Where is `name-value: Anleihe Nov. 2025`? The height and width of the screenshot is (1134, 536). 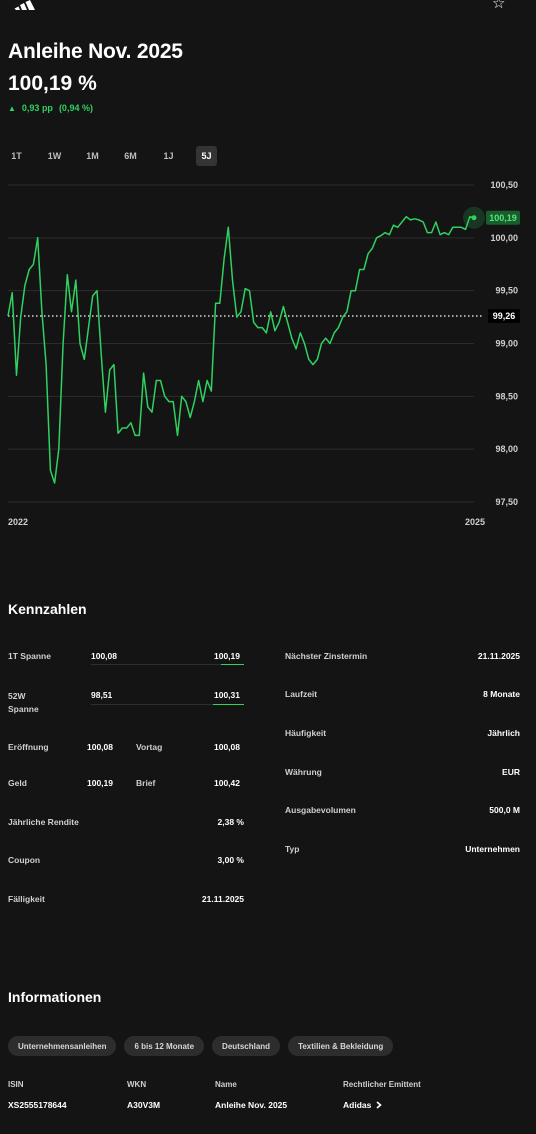
name-value: Anleihe Nov. 2025 is located at coordinates (251, 1105).